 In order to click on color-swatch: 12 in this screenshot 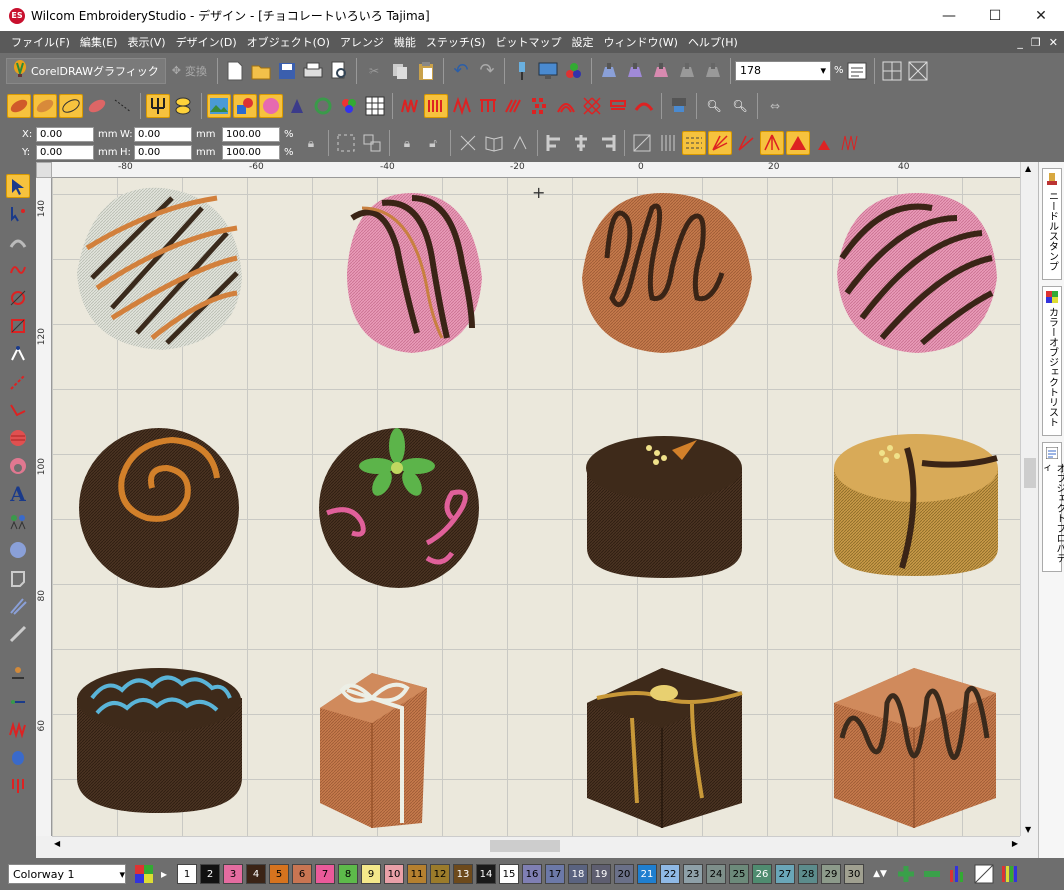, I will do `click(440, 874)`.